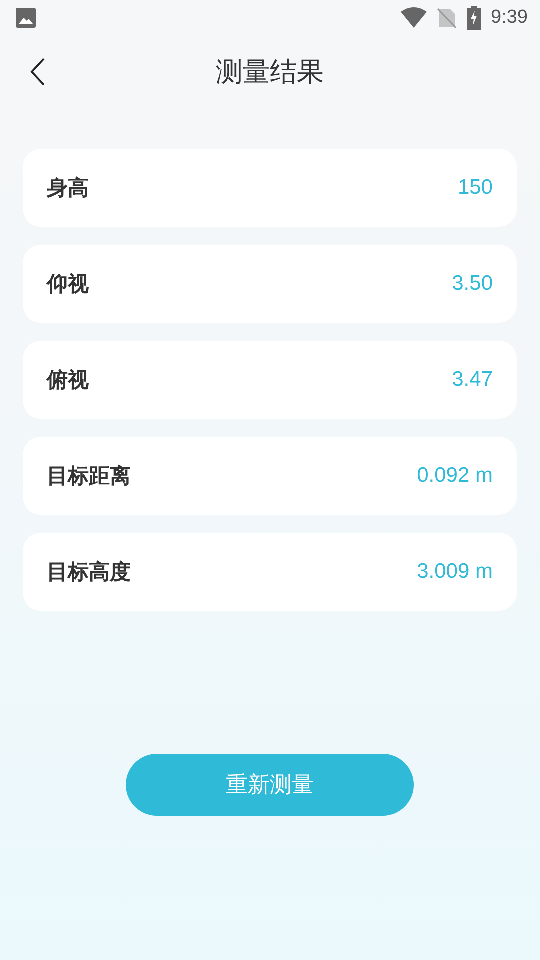  What do you see at coordinates (68, 188) in the screenshot?
I see `result-label: 身高` at bounding box center [68, 188].